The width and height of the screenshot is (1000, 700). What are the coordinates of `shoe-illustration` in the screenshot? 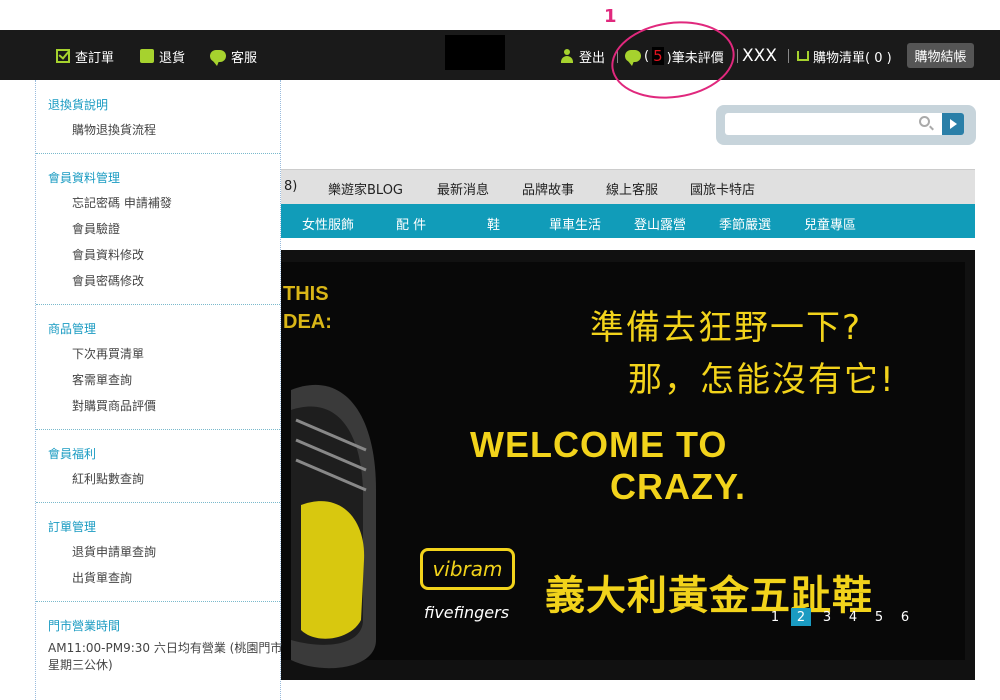 It's located at (333, 526).